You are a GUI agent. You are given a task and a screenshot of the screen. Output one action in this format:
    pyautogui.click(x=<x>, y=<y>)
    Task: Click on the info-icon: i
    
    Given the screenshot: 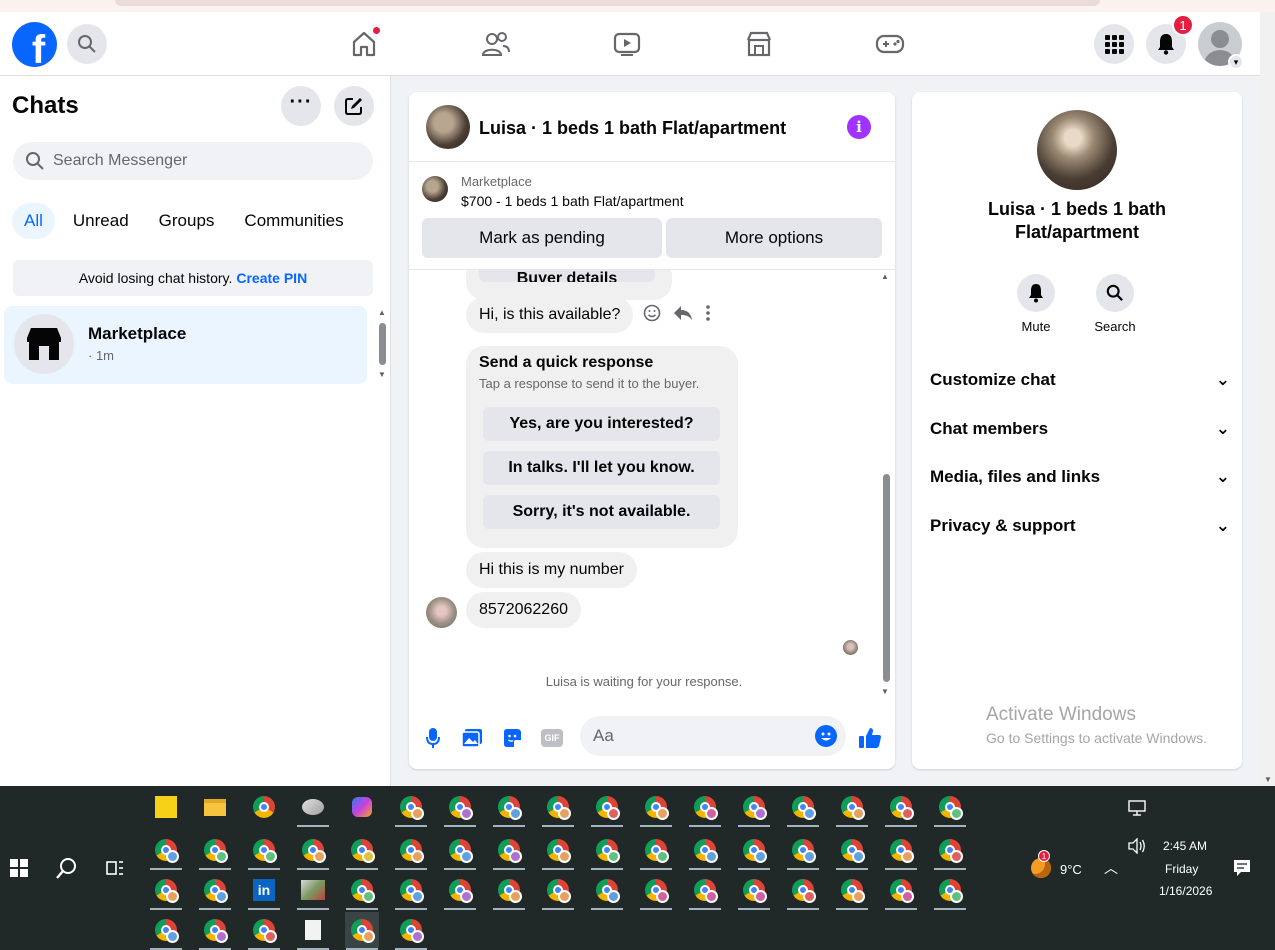 What is the action you would take?
    pyautogui.click(x=859, y=127)
    